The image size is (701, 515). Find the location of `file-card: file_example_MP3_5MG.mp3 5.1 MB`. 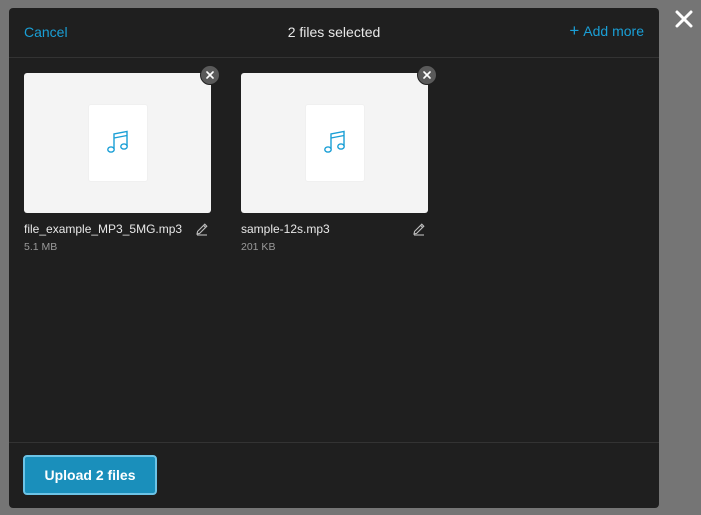

file-card: file_example_MP3_5MG.mp3 5.1 MB is located at coordinates (122, 159).